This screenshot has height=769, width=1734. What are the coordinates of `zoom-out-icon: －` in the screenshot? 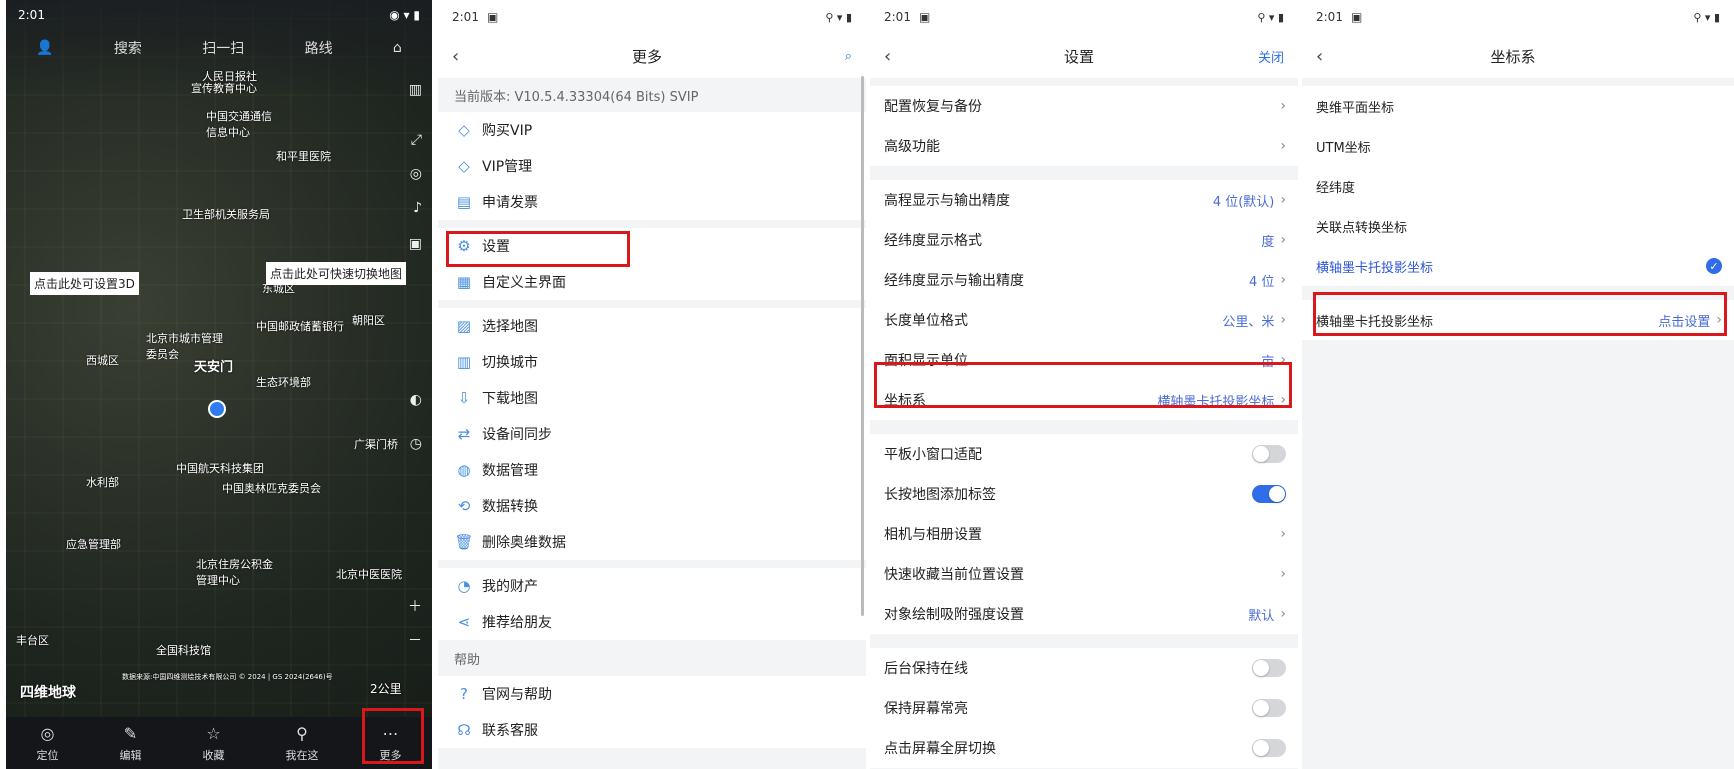 It's located at (415, 640).